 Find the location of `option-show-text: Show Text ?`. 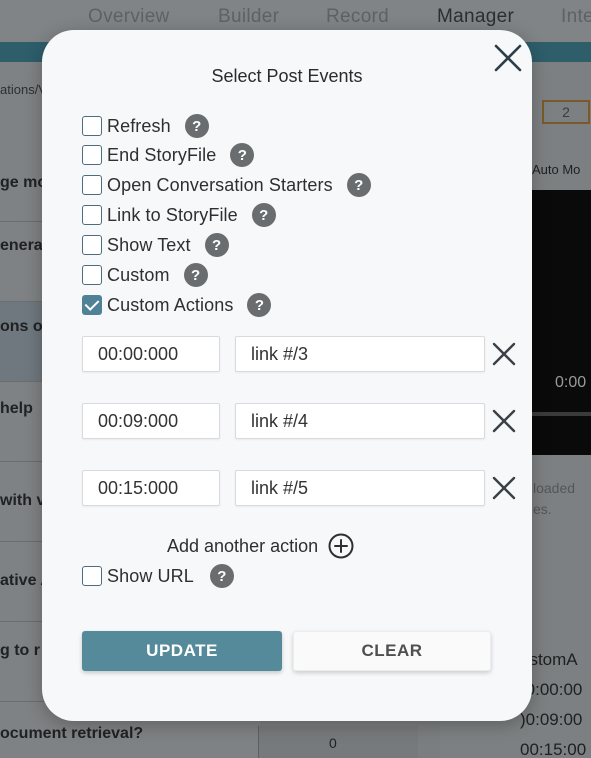

option-show-text: Show Text ? is located at coordinates (155, 245).